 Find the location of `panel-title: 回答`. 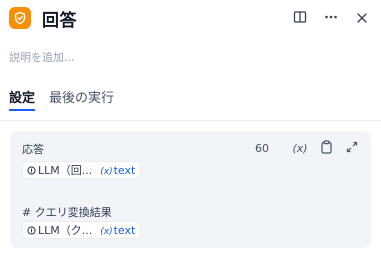

panel-title: 回答 is located at coordinates (59, 18).